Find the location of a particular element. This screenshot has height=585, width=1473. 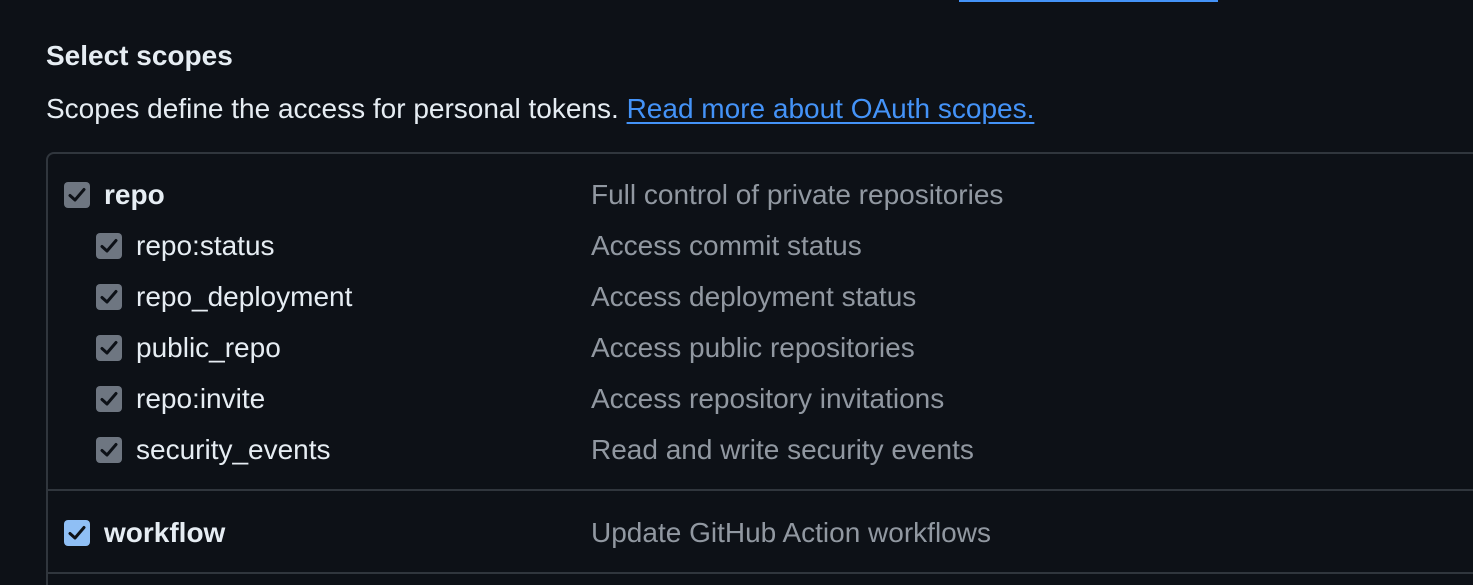

repo-invite-checkbox is located at coordinates (109, 399).